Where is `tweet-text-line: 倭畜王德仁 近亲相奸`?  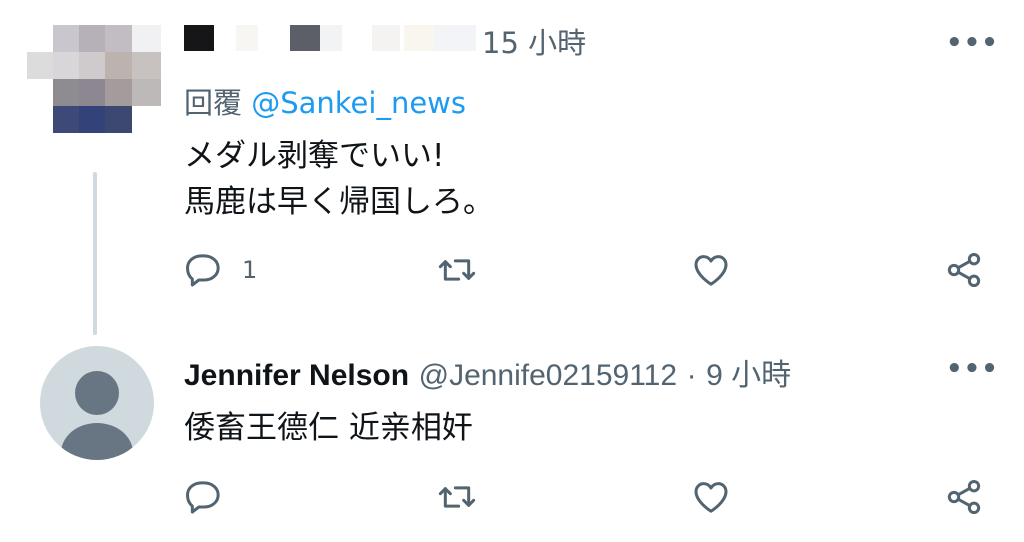 tweet-text-line: 倭畜王德仁 近亲相奸 is located at coordinates (328, 428).